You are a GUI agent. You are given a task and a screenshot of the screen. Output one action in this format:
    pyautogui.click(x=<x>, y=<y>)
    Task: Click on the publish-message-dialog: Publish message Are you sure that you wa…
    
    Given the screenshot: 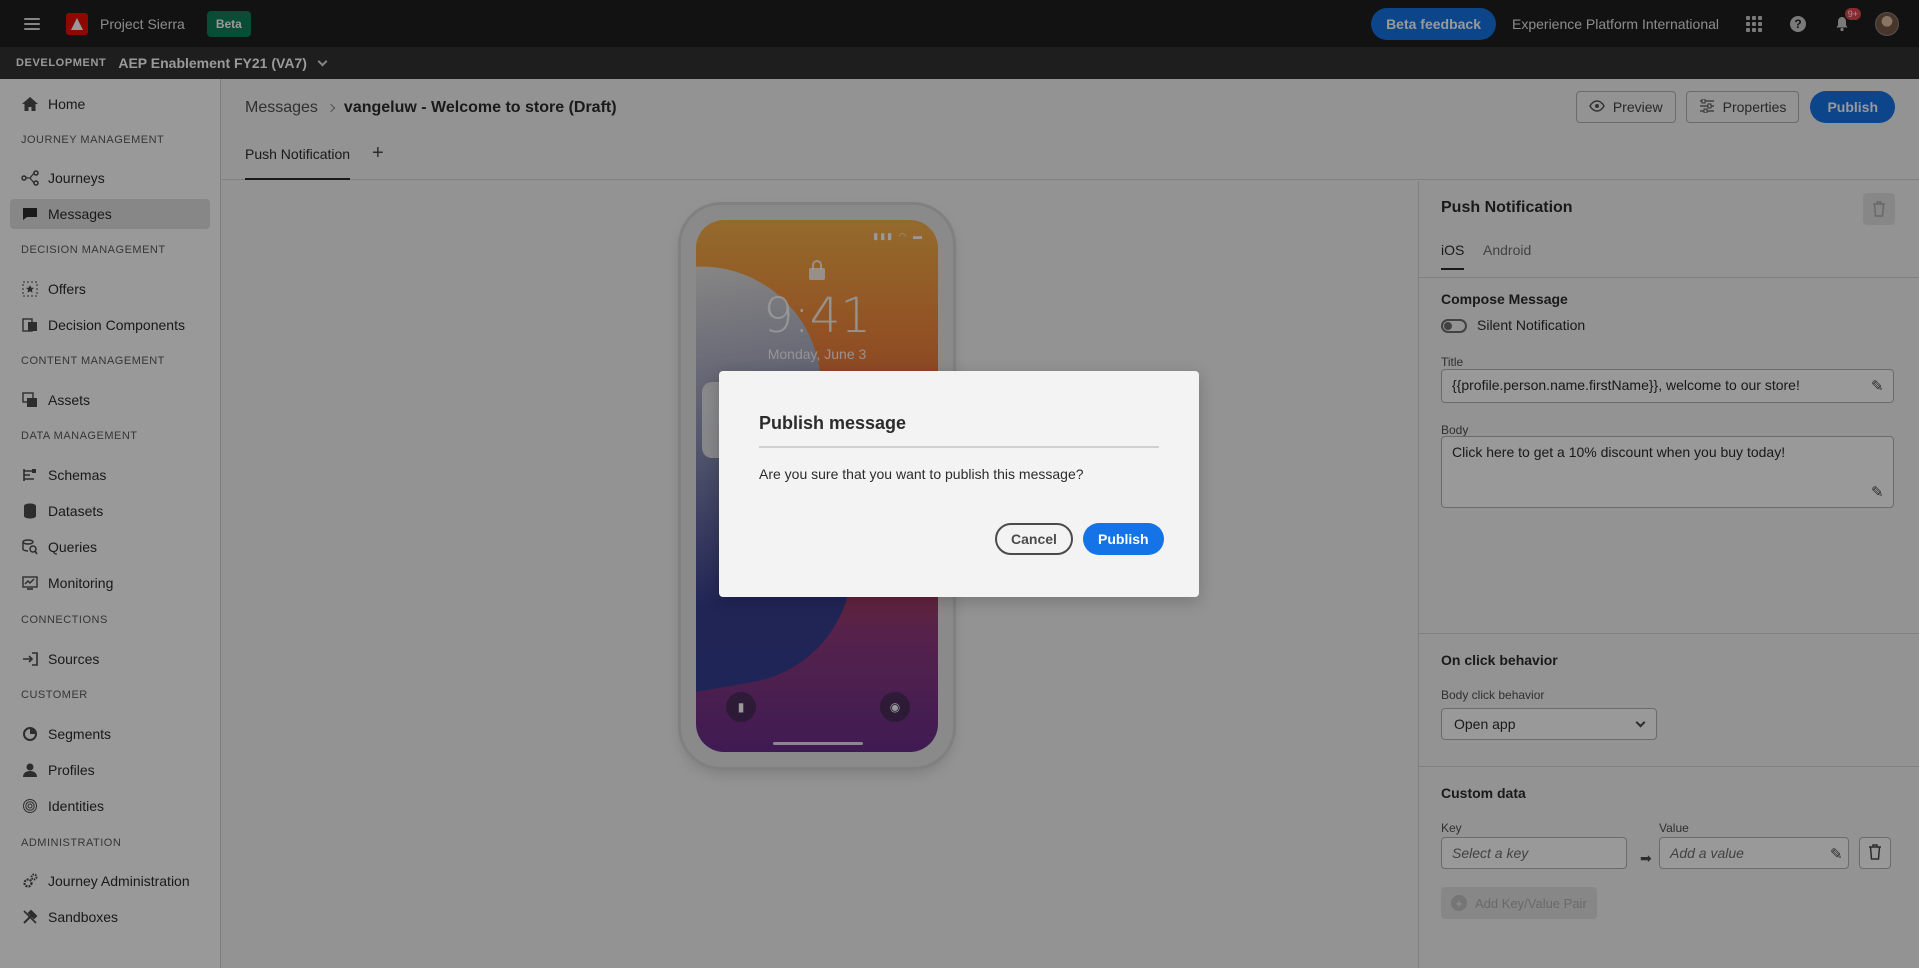 What is the action you would take?
    pyautogui.click(x=959, y=484)
    